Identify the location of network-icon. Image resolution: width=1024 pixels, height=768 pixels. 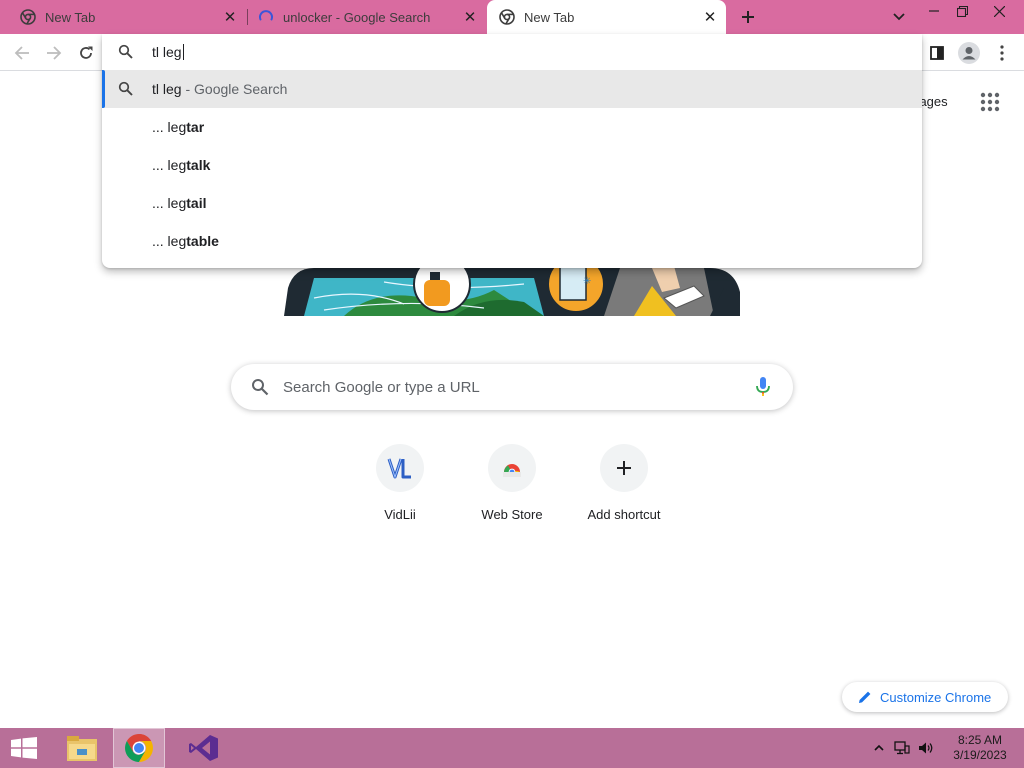
(902, 748).